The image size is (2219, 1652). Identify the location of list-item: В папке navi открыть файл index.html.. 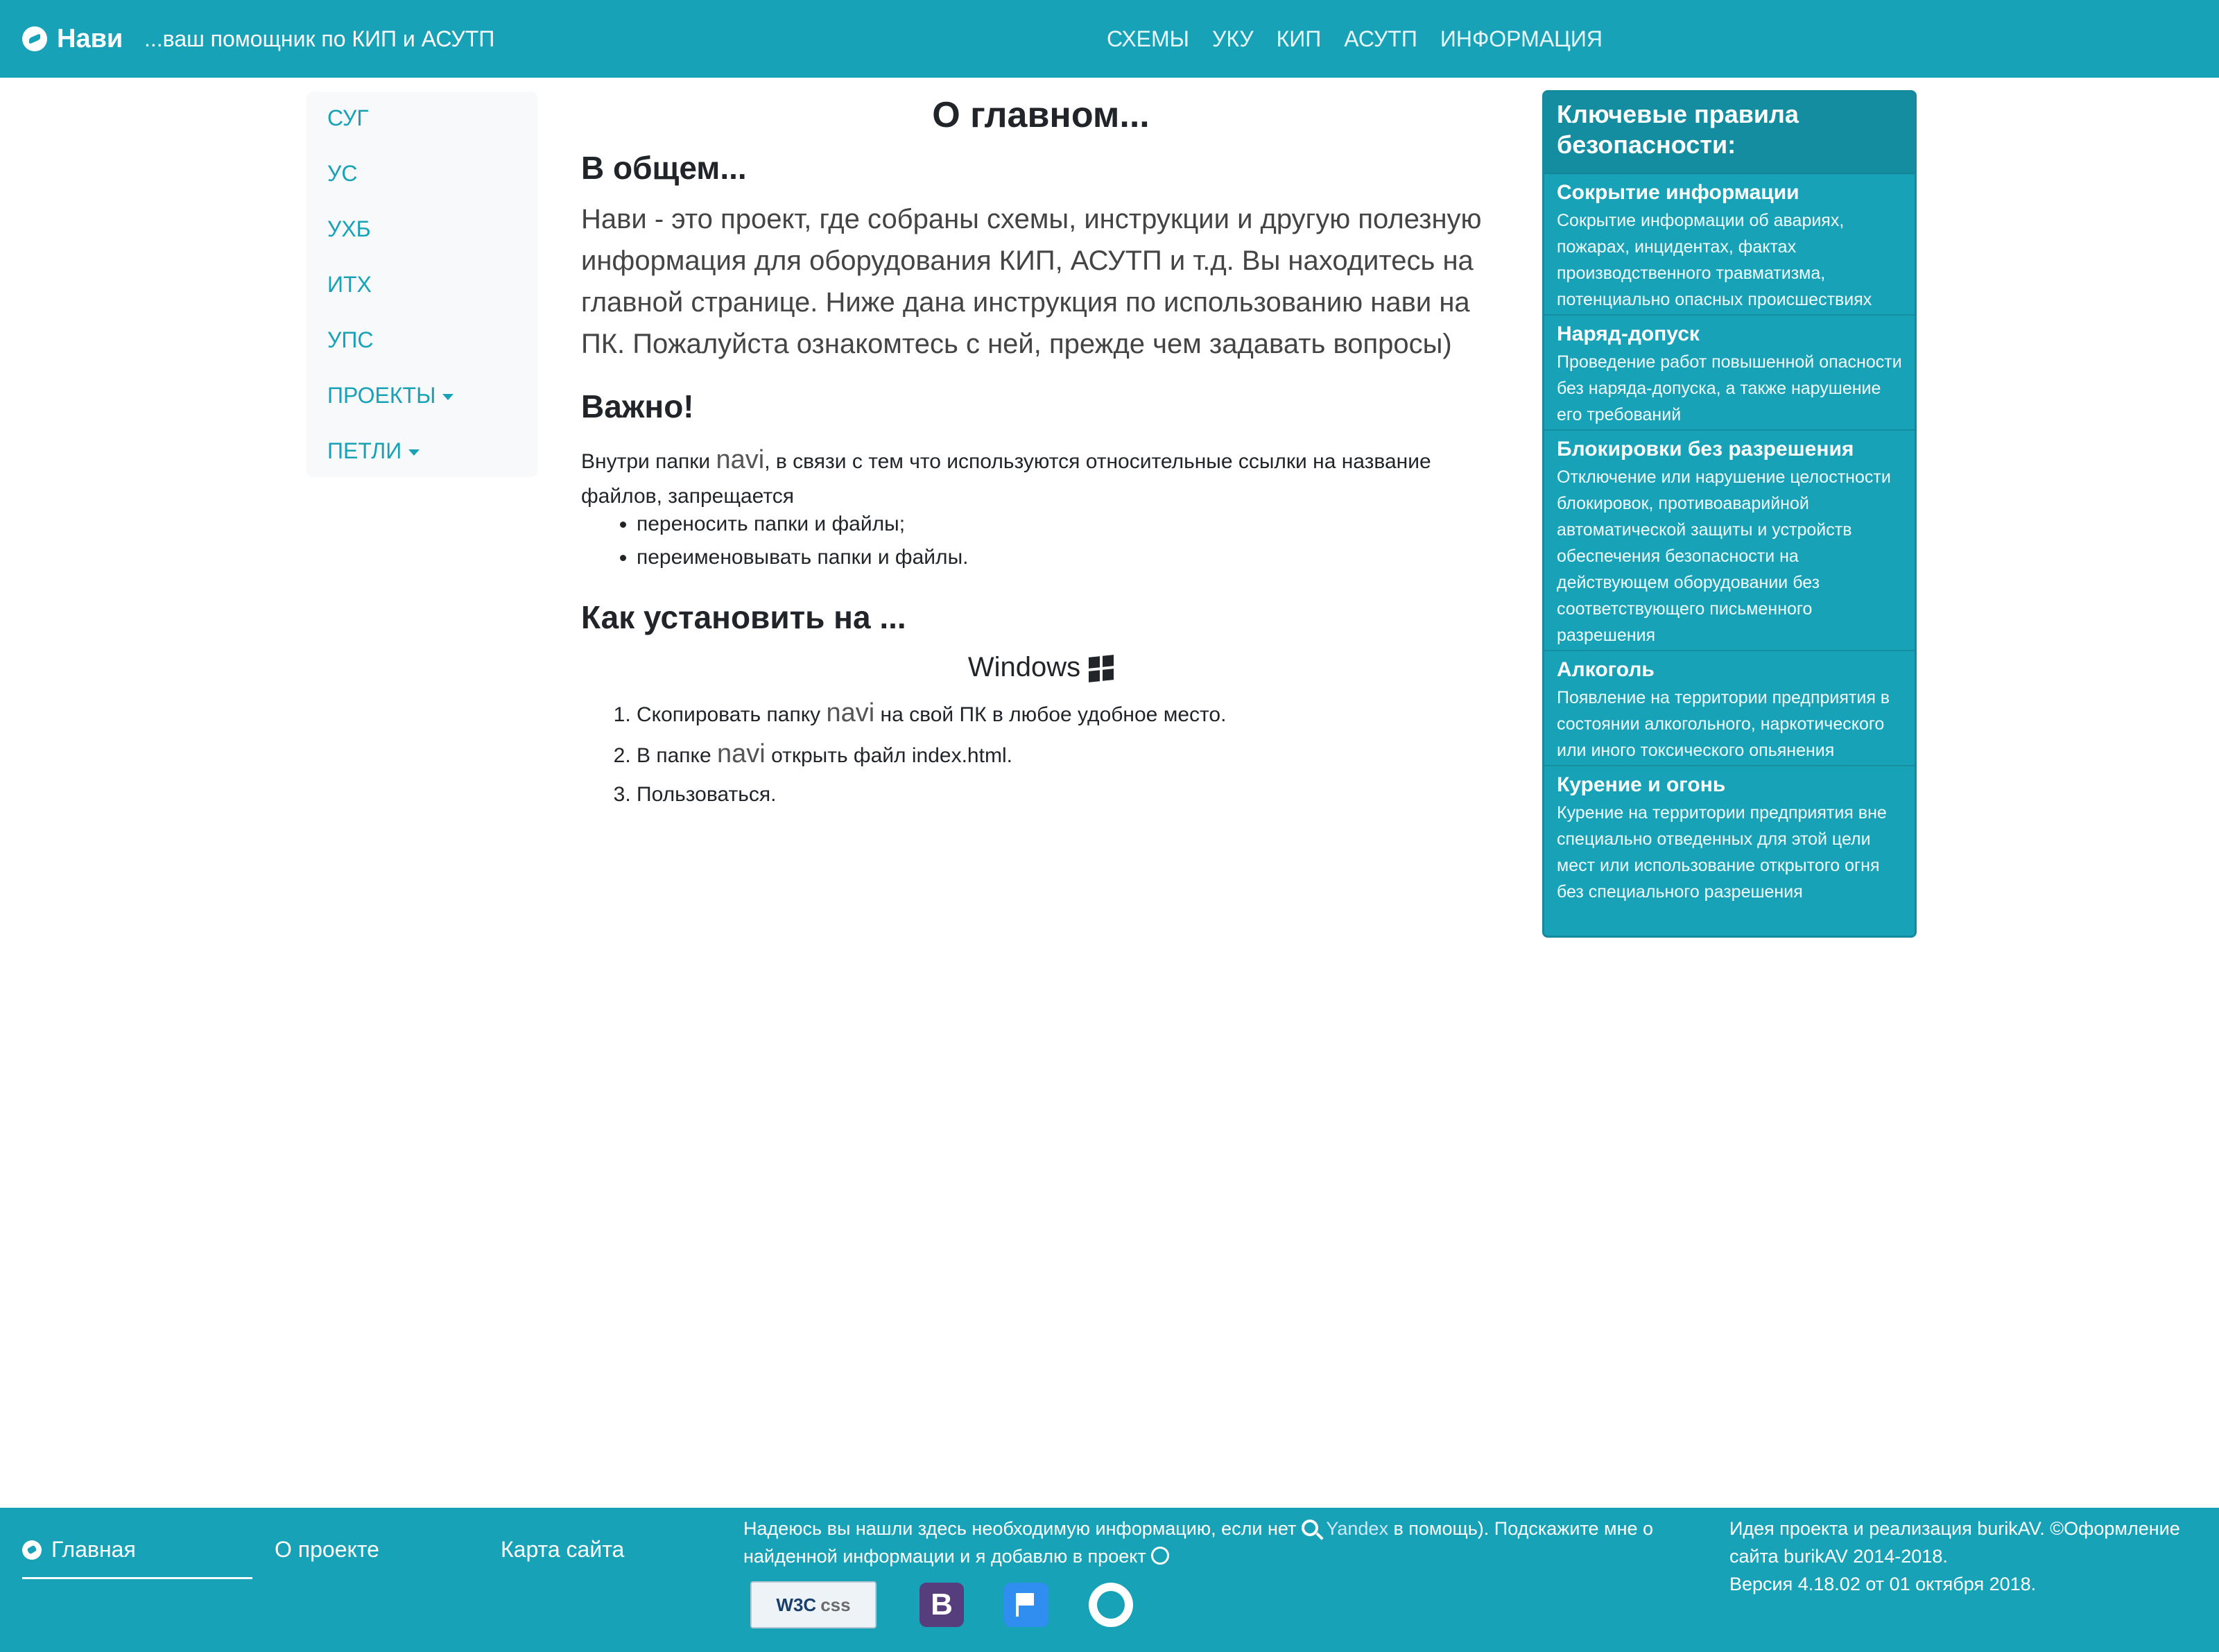
(932, 754).